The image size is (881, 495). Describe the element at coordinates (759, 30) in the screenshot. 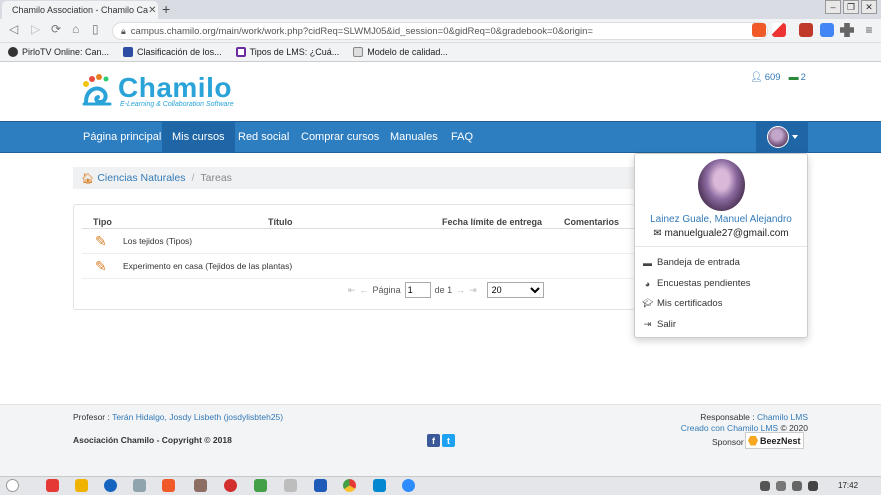

I see `brave-shield-icon` at that location.